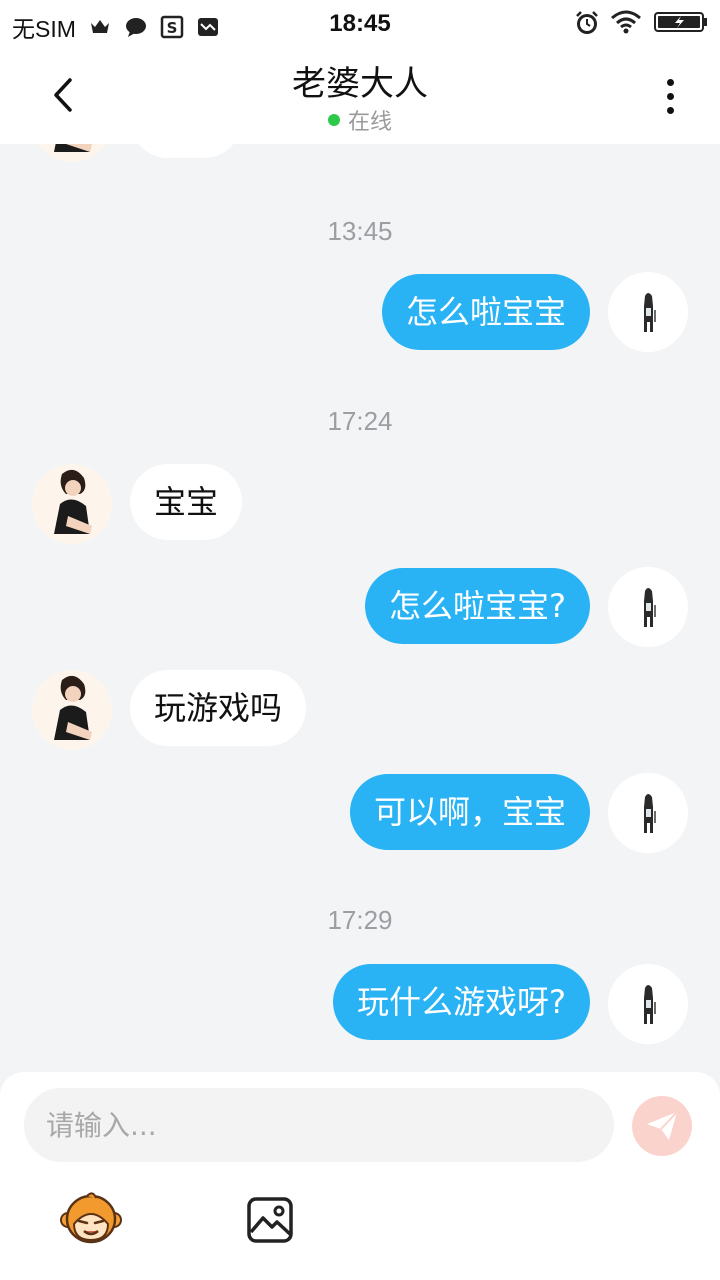 This screenshot has width=720, height=1280. I want to click on paper-plane-icon, so click(662, 1125).